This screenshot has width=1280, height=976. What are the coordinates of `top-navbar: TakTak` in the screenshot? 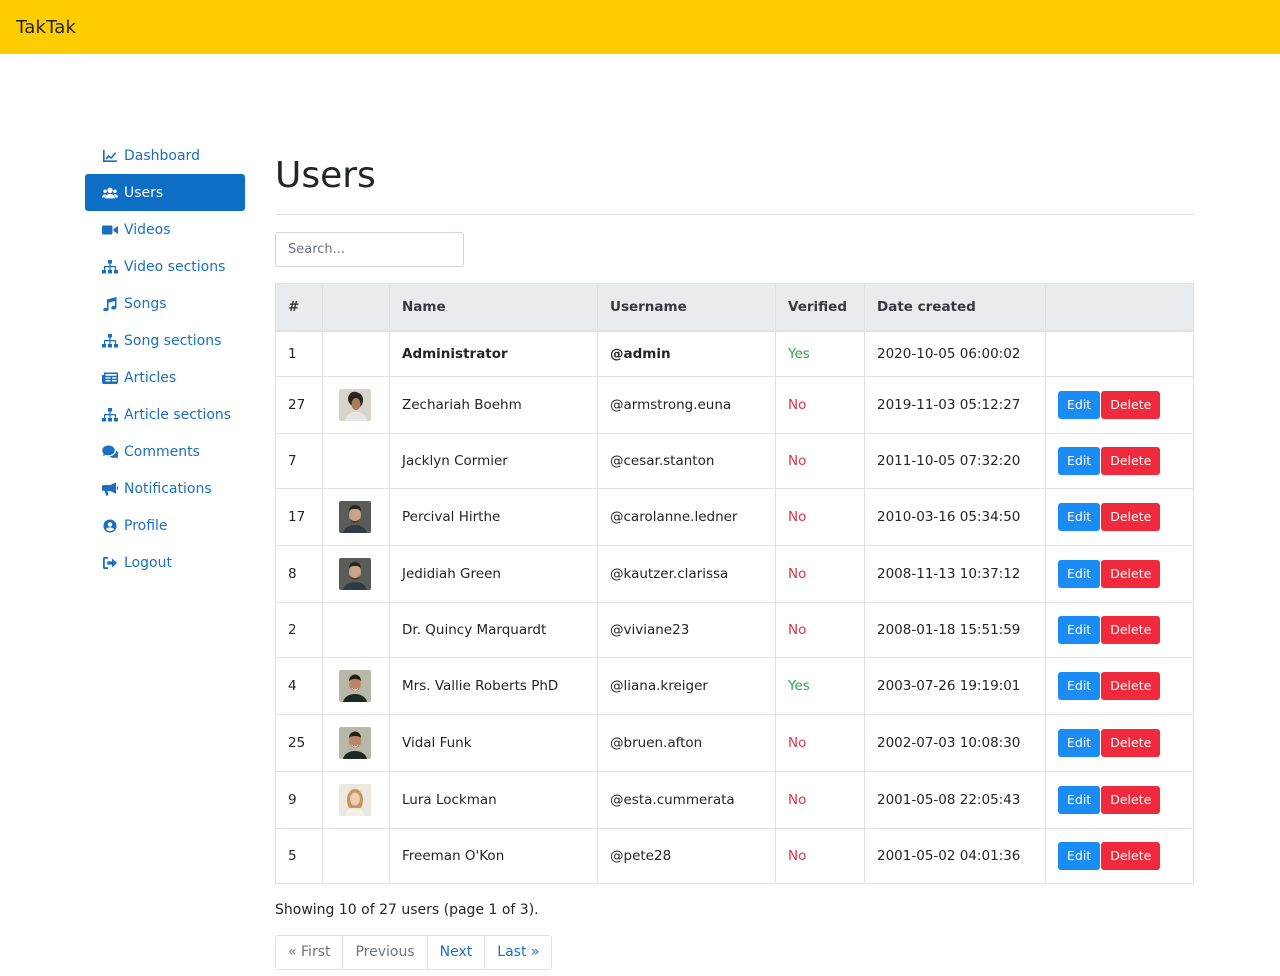 It's located at (640, 27).